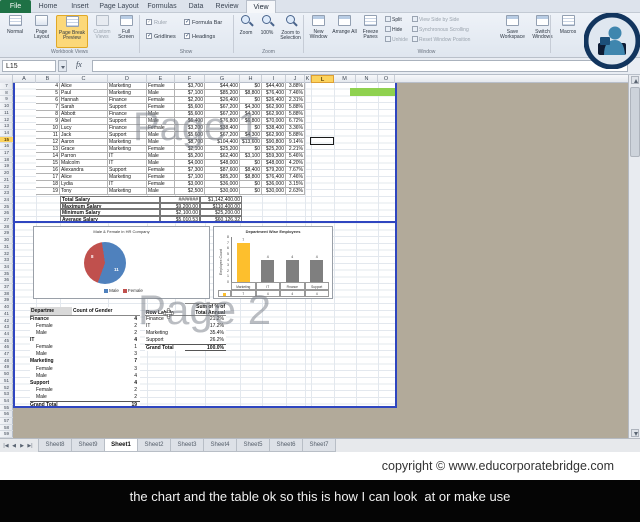 The width and height of the screenshot is (640, 522). I want to click on cell: $48,000, so click(222, 163).